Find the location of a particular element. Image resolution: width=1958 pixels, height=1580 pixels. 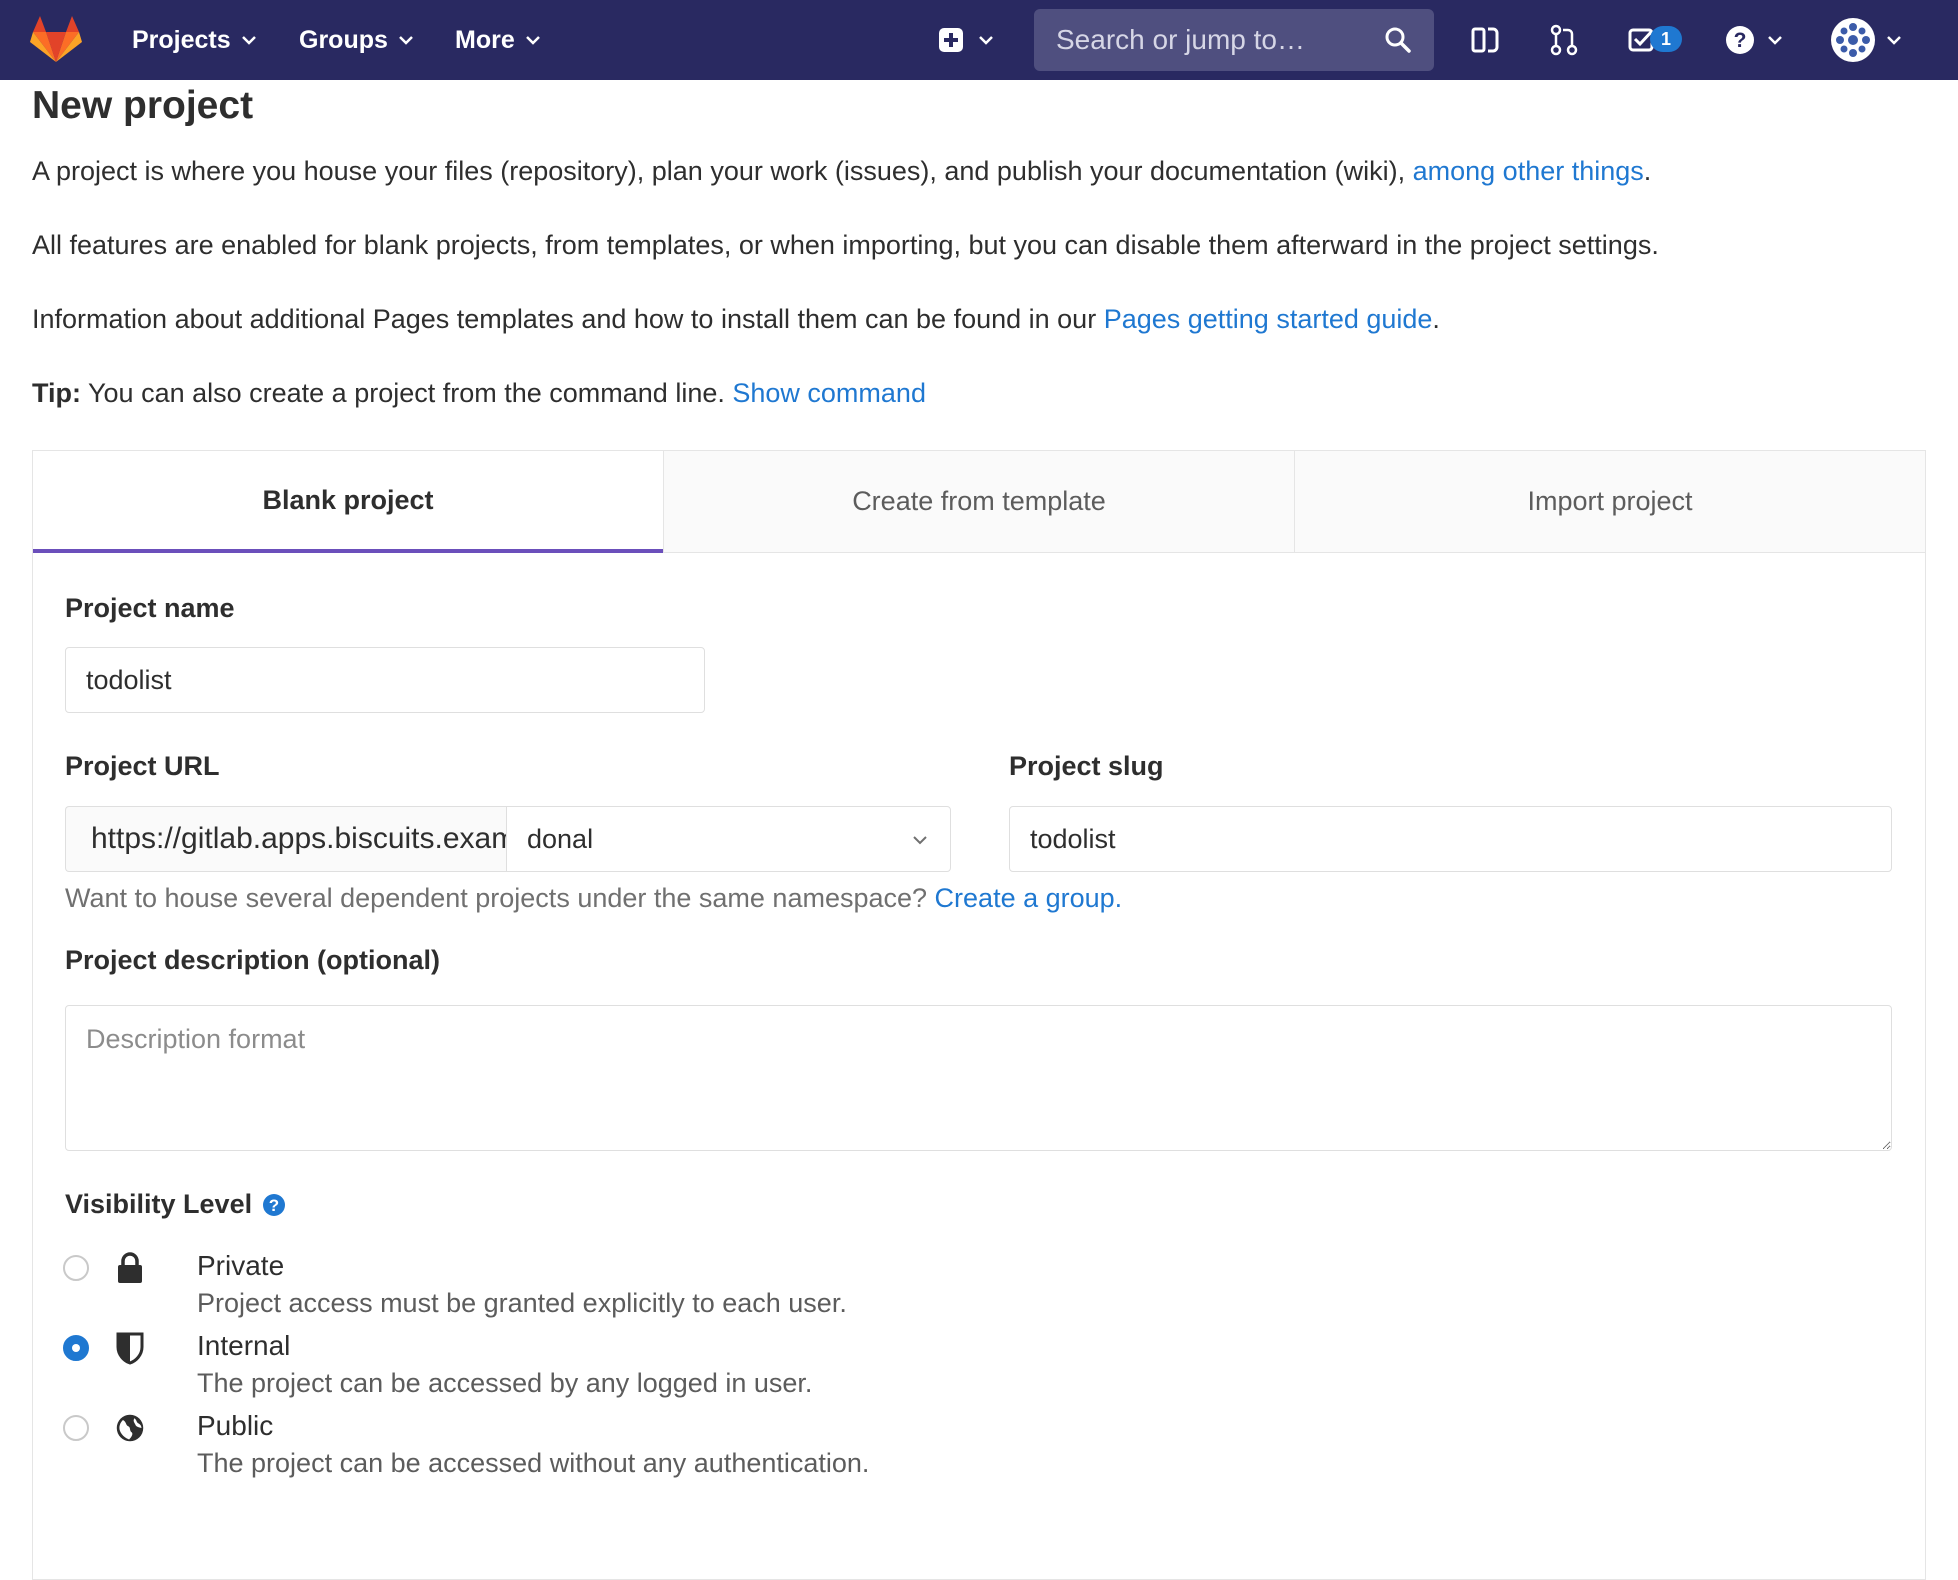

nav-groups-label: Groups is located at coordinates (343, 39).